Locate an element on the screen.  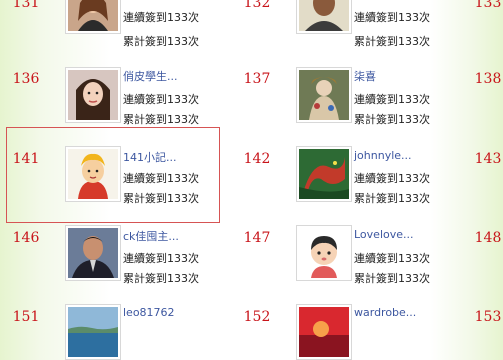
man-portrait-avatar-icon is located at coordinates (324, 17).